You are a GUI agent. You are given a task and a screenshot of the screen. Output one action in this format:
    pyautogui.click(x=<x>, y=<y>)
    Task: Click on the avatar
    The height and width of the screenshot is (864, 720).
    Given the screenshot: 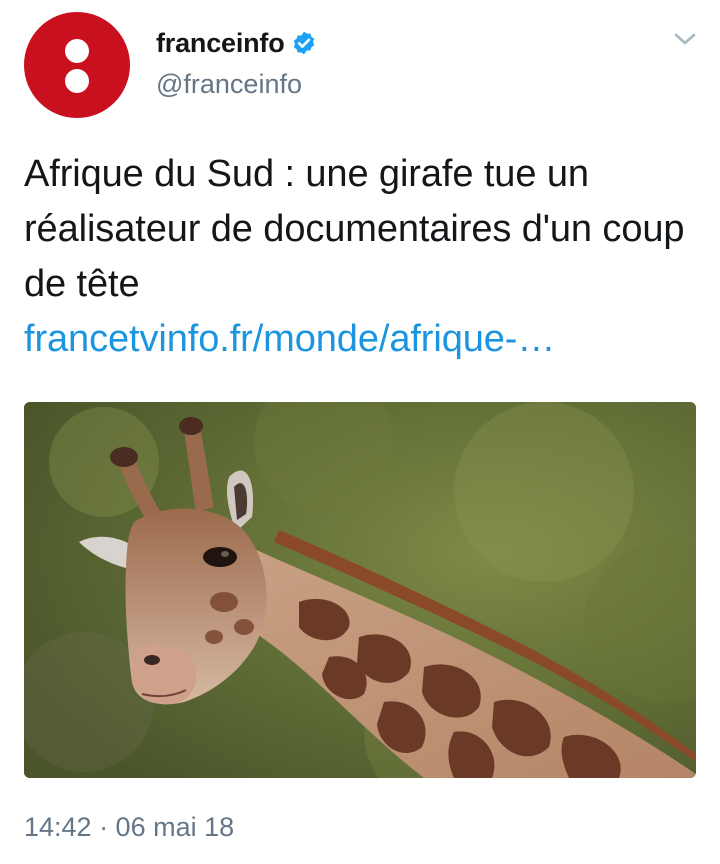 What is the action you would take?
    pyautogui.click(x=77, y=65)
    